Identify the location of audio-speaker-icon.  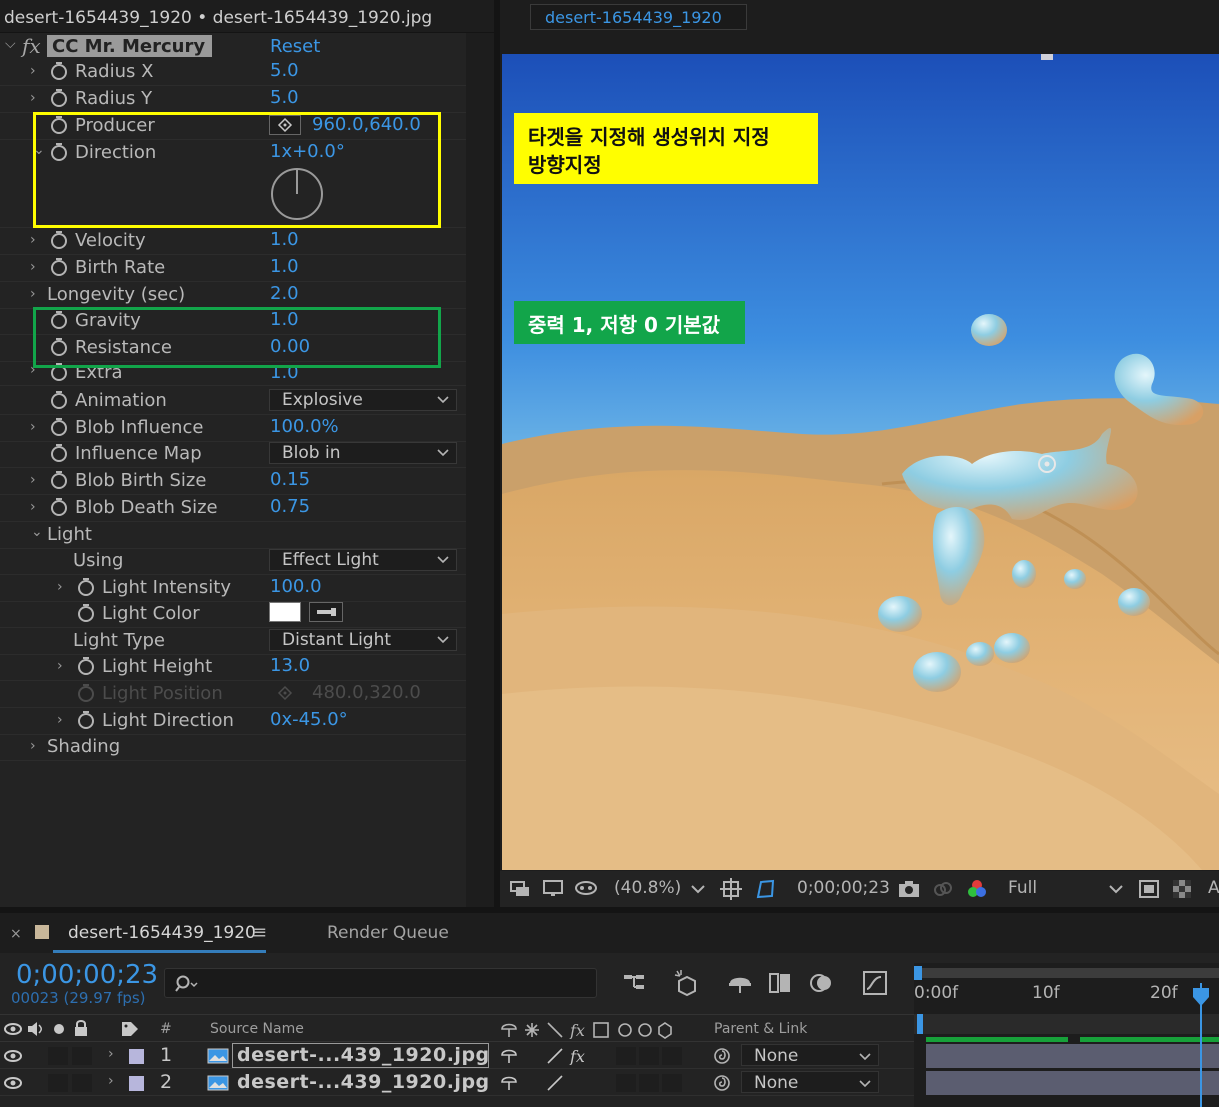
(35, 1029).